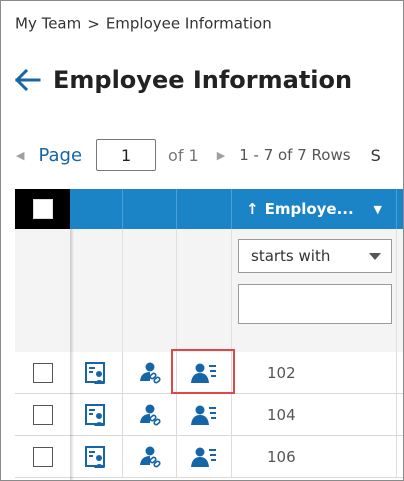 The image size is (404, 481). I want to click on filter-operator-select: starts with, so click(315, 256).